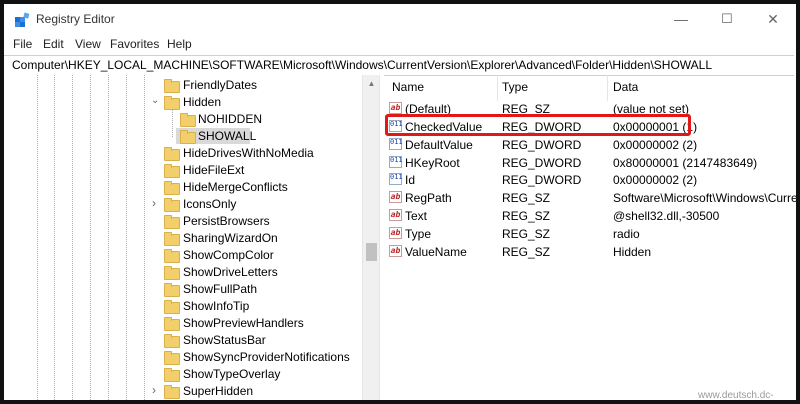  I want to click on tree-scrollbar: ▲, so click(371, 237).